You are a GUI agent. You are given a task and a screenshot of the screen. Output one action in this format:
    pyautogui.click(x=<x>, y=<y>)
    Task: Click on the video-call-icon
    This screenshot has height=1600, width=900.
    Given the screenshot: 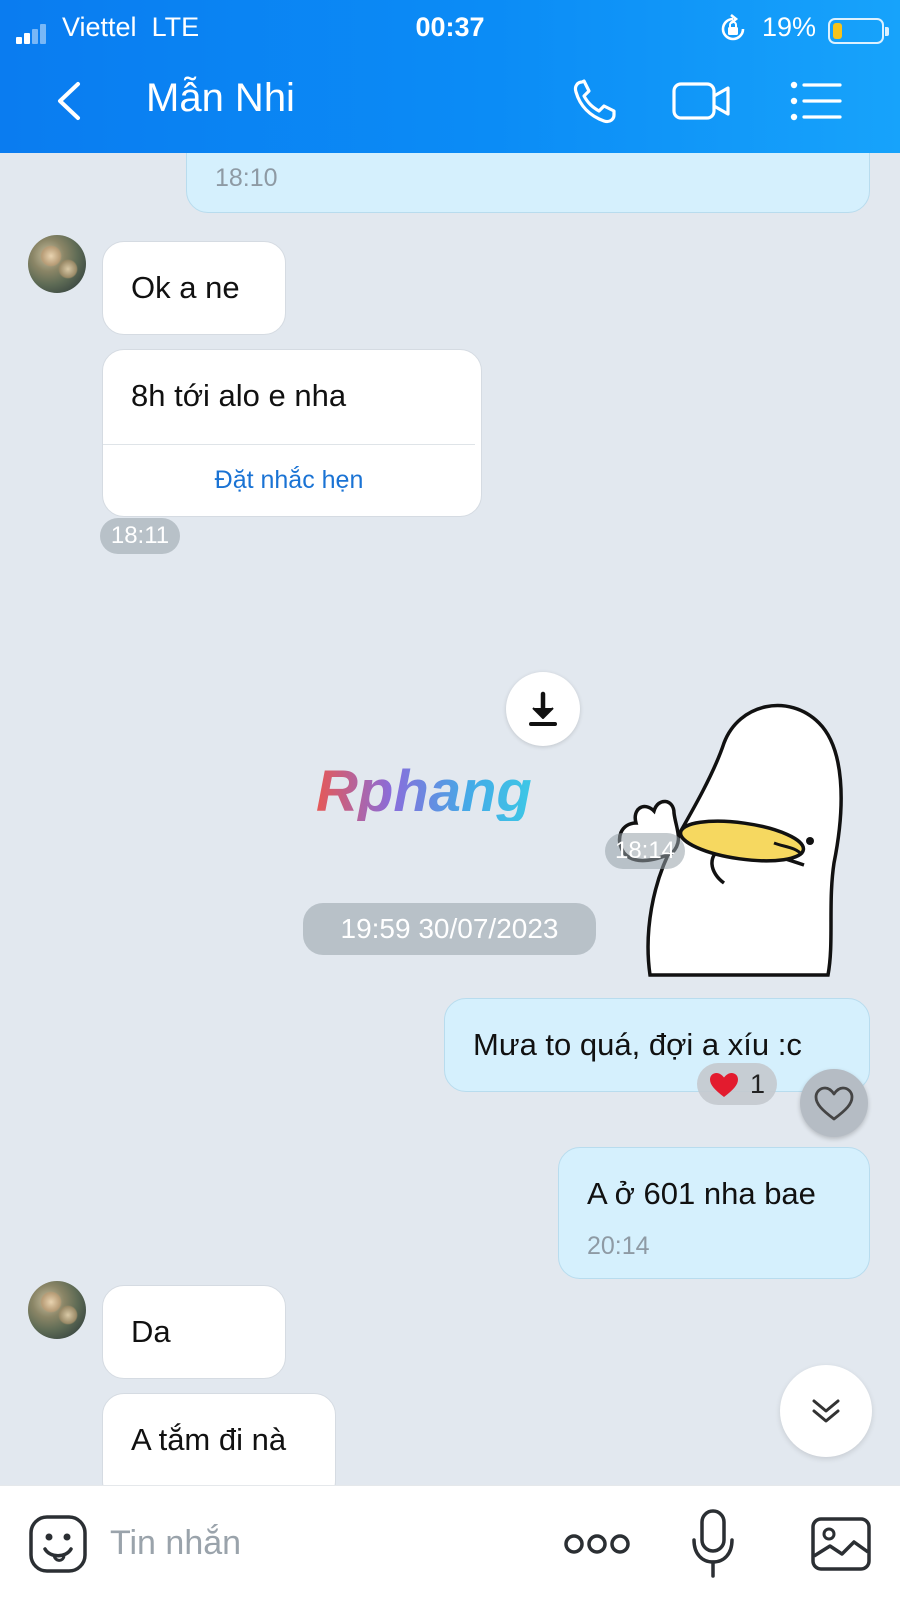 What is the action you would take?
    pyautogui.click(x=701, y=101)
    